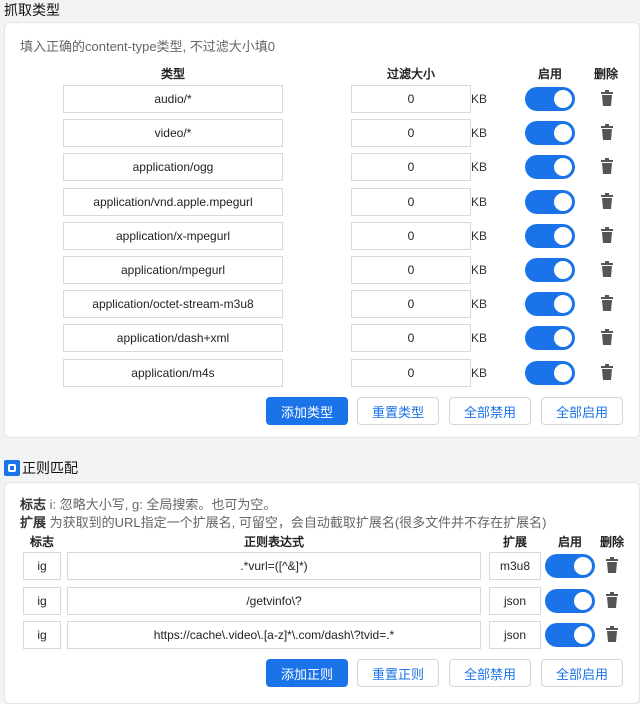 The image size is (640, 704). I want to click on add-type-button: 添加类型, so click(307, 411).